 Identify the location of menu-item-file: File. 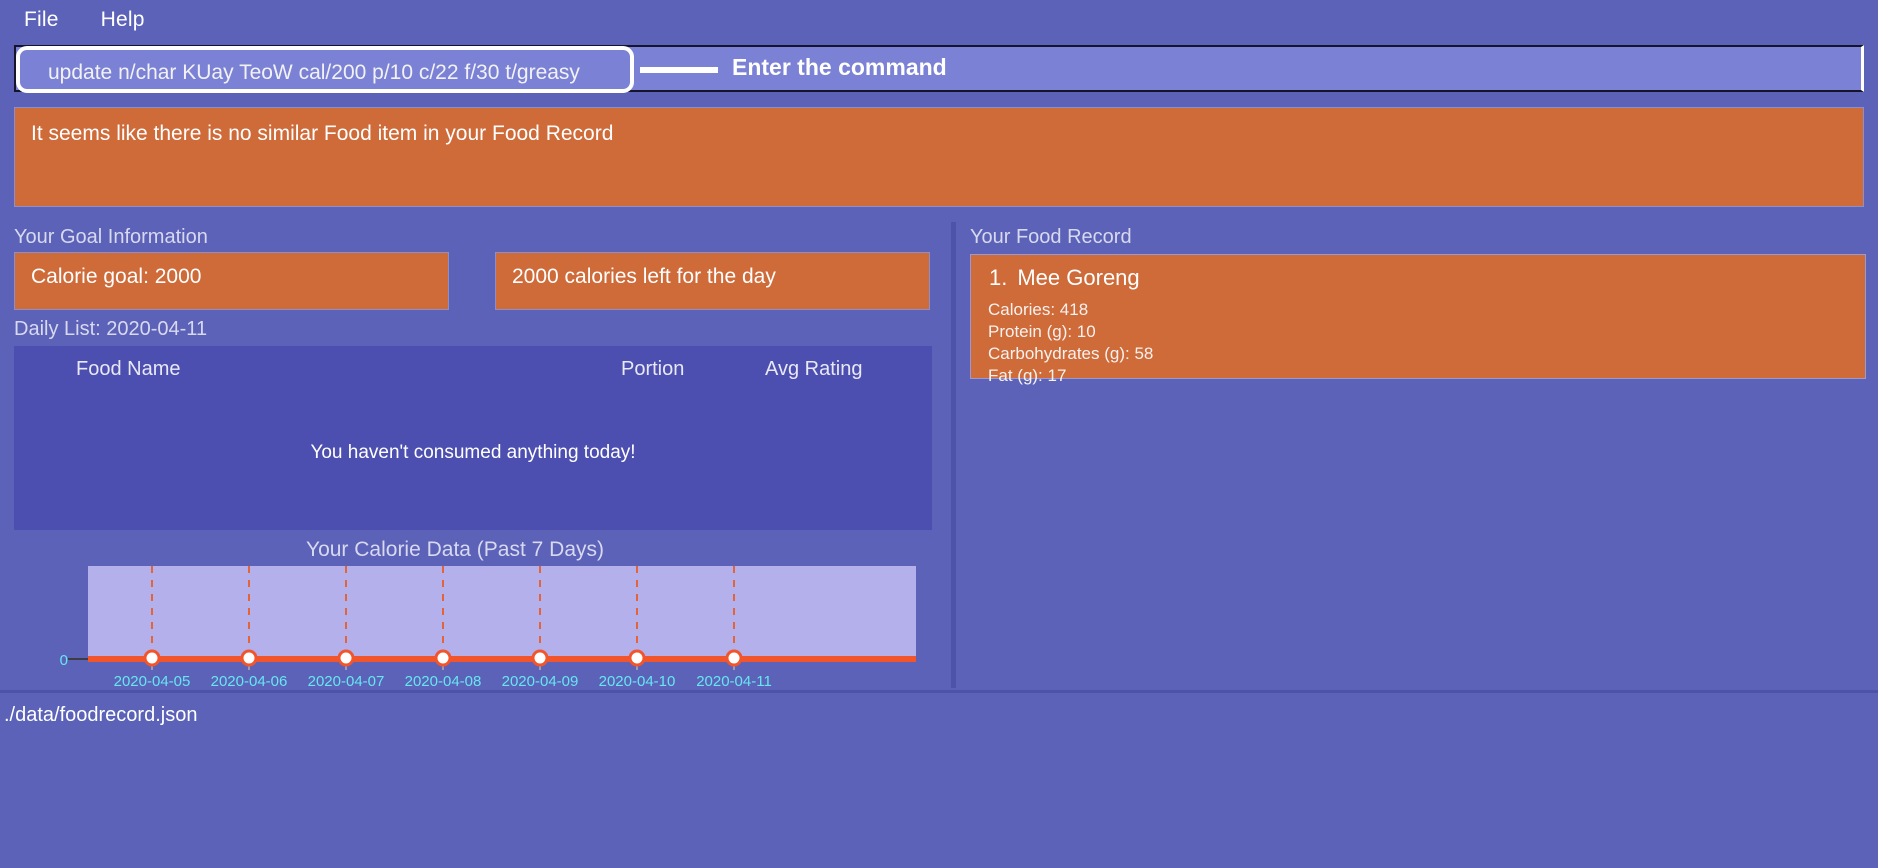
(41, 20).